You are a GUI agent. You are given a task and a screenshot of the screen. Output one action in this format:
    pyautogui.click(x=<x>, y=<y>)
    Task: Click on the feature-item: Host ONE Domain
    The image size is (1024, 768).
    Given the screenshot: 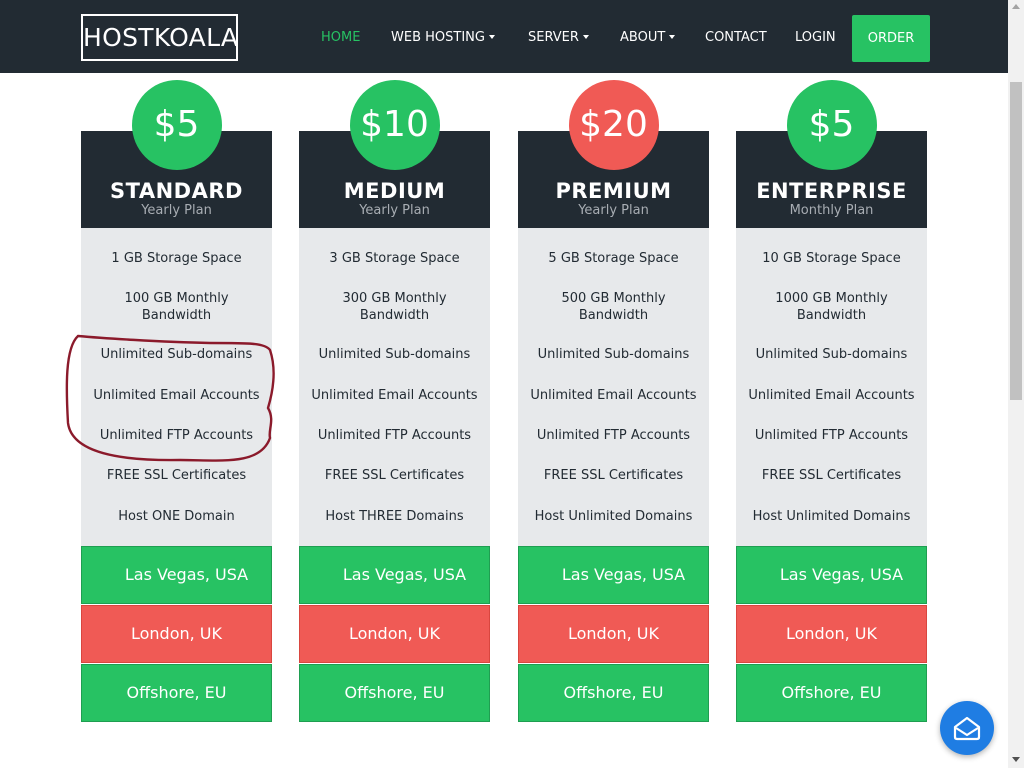 What is the action you would take?
    pyautogui.click(x=176, y=516)
    